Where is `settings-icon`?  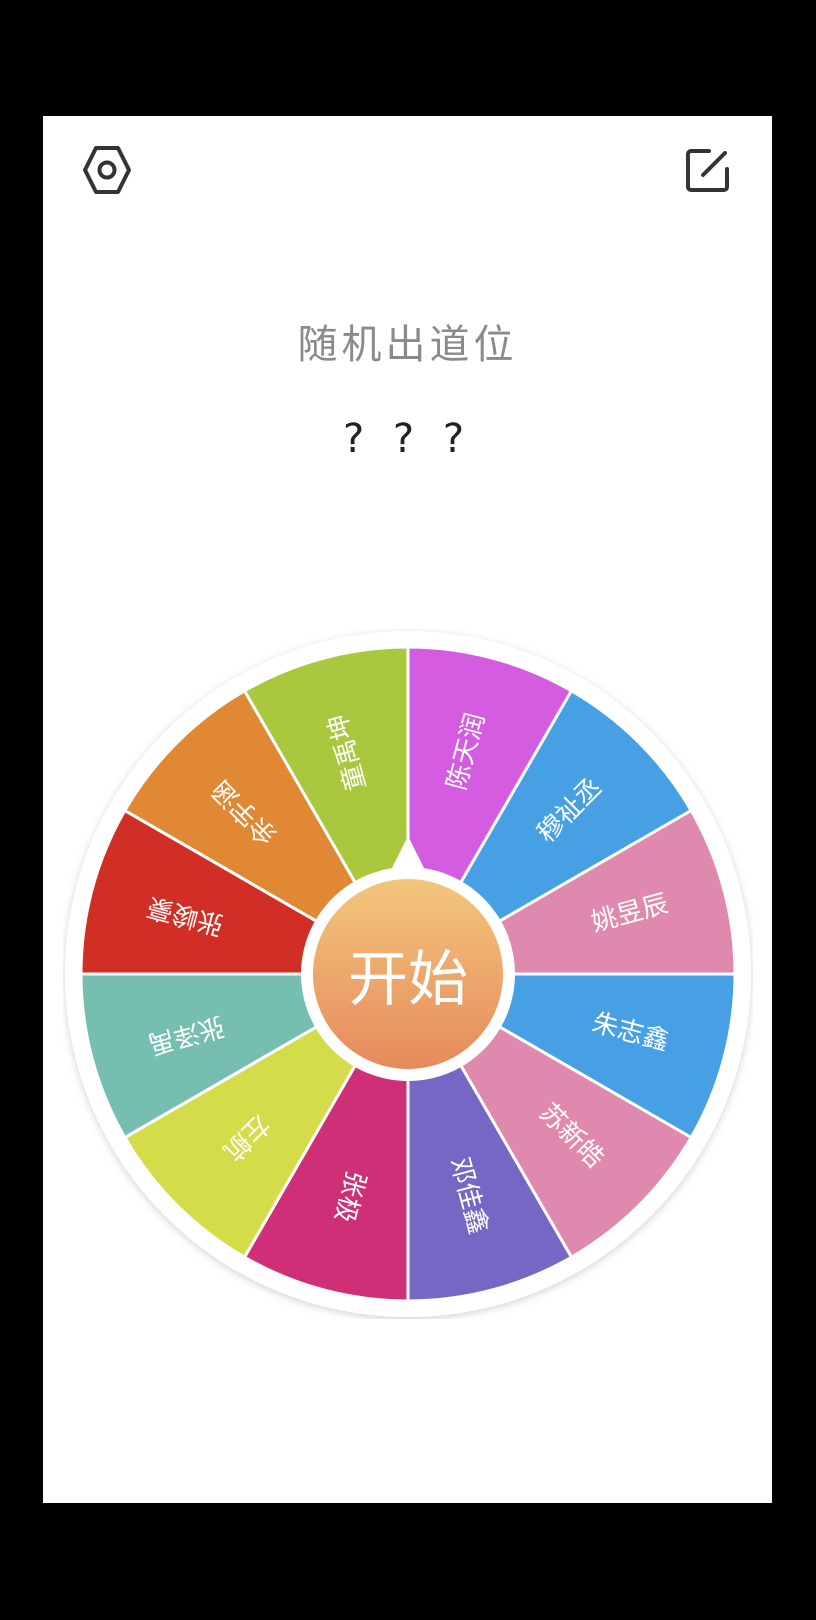
settings-icon is located at coordinates (107, 170).